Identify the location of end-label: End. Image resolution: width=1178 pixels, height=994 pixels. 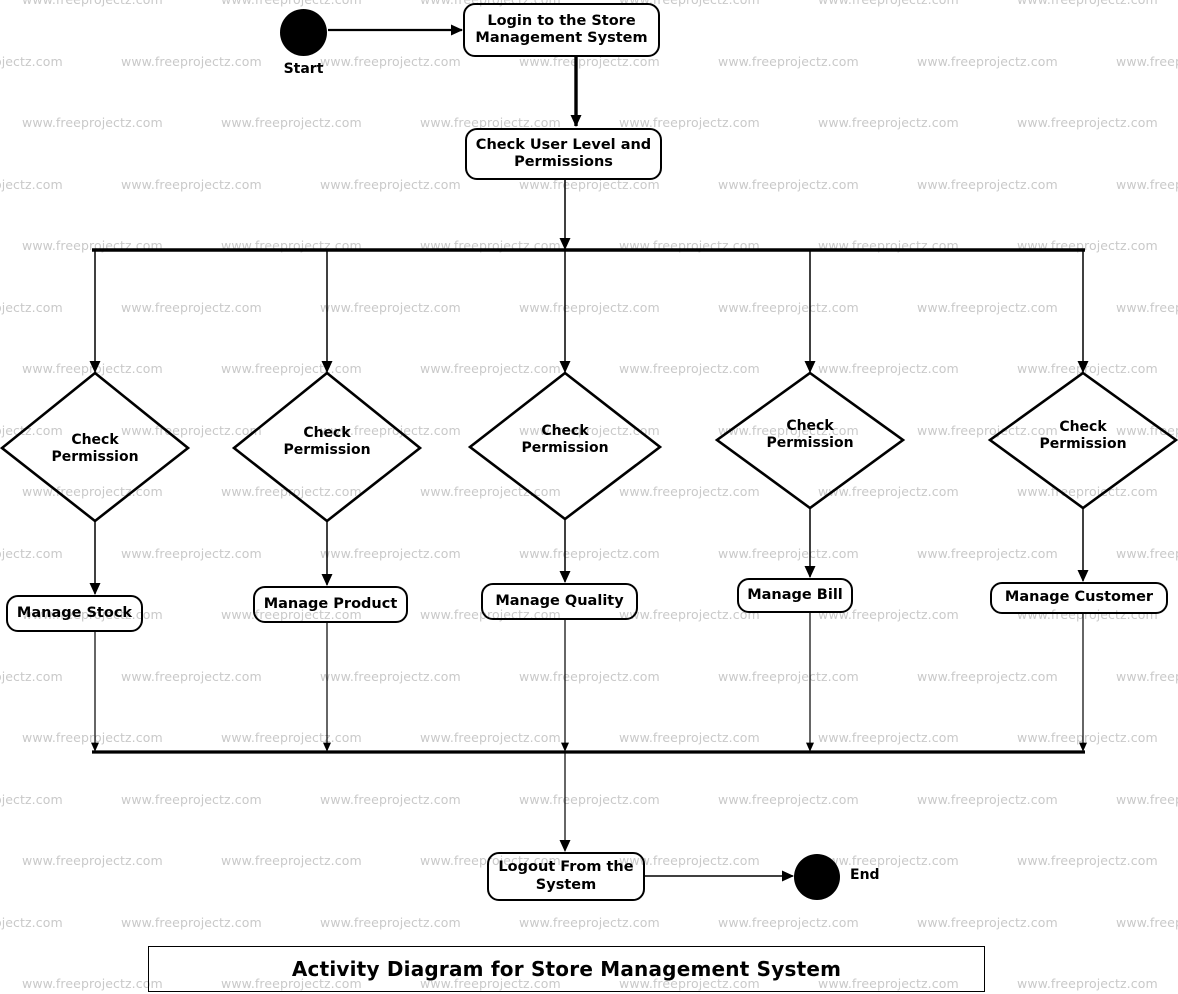
(865, 875).